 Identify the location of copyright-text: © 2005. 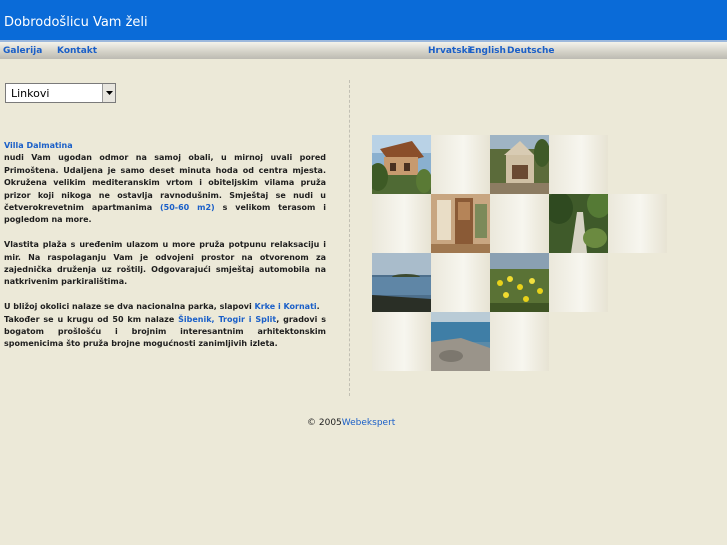
(324, 423).